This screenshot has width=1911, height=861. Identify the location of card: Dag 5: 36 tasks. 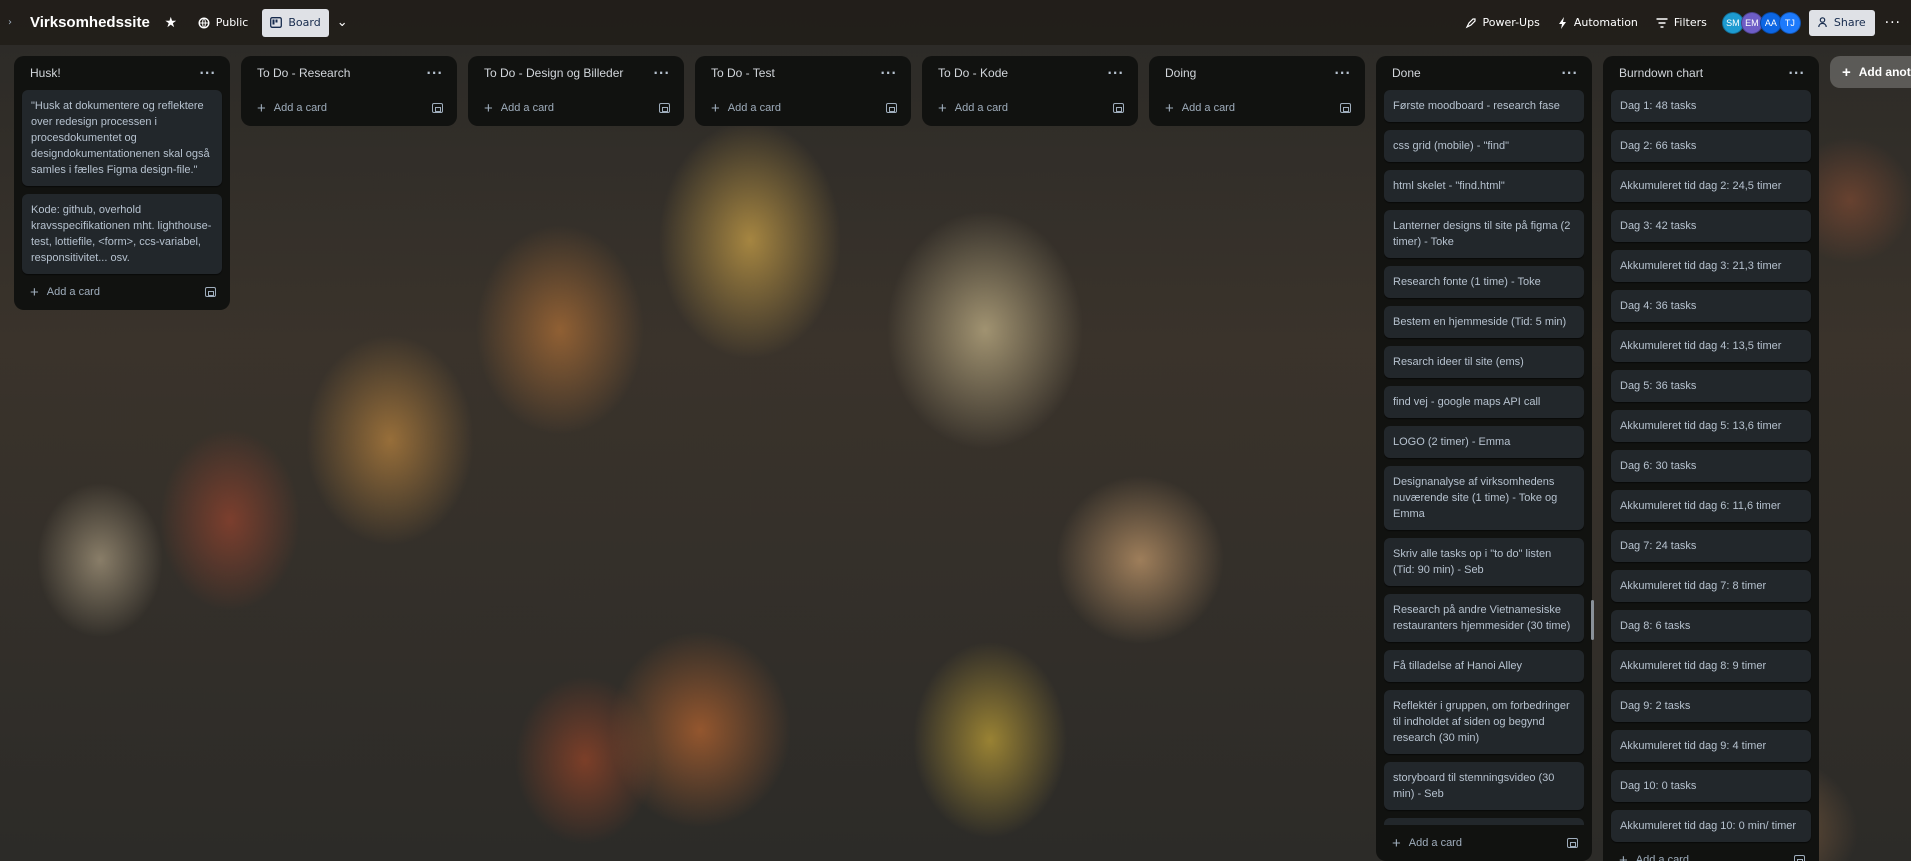
(1711, 386).